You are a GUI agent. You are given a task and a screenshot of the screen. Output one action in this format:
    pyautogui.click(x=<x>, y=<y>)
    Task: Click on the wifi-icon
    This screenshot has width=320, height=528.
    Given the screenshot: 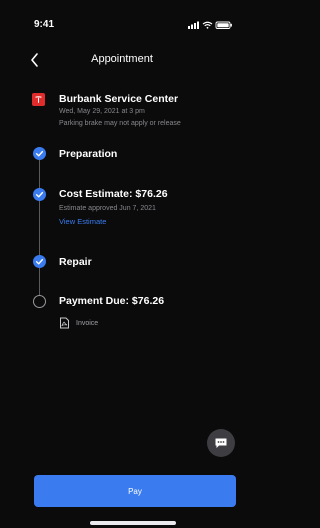 What is the action you would take?
    pyautogui.click(x=207, y=25)
    